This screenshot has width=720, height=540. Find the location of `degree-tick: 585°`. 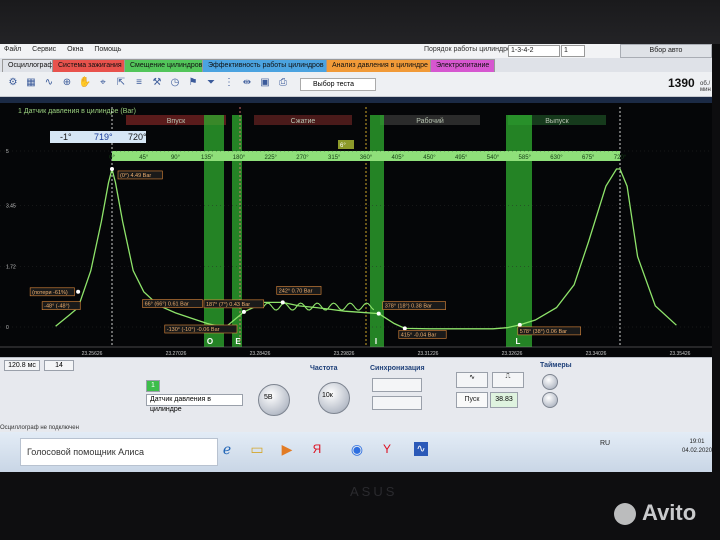

degree-tick: 585° is located at coordinates (525, 158).